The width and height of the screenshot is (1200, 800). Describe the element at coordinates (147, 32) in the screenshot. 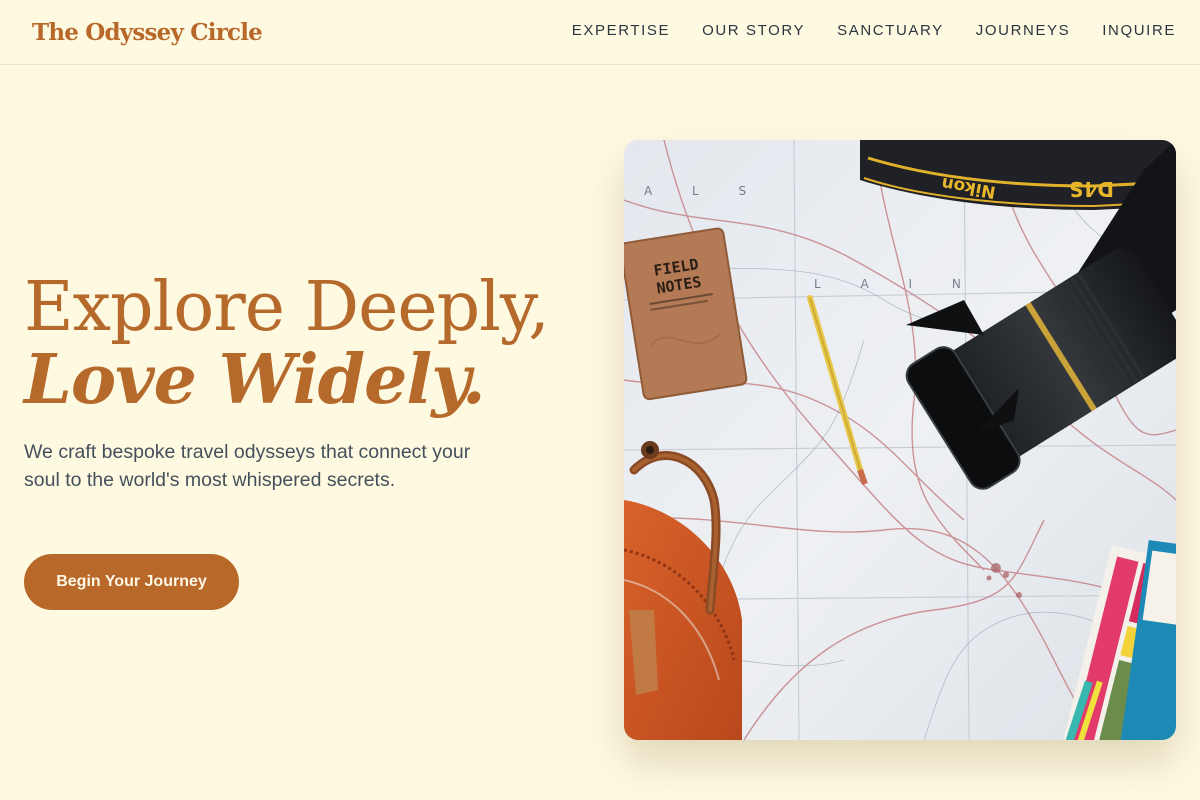

I see `brand-logo: The Odyssey Circle` at that location.